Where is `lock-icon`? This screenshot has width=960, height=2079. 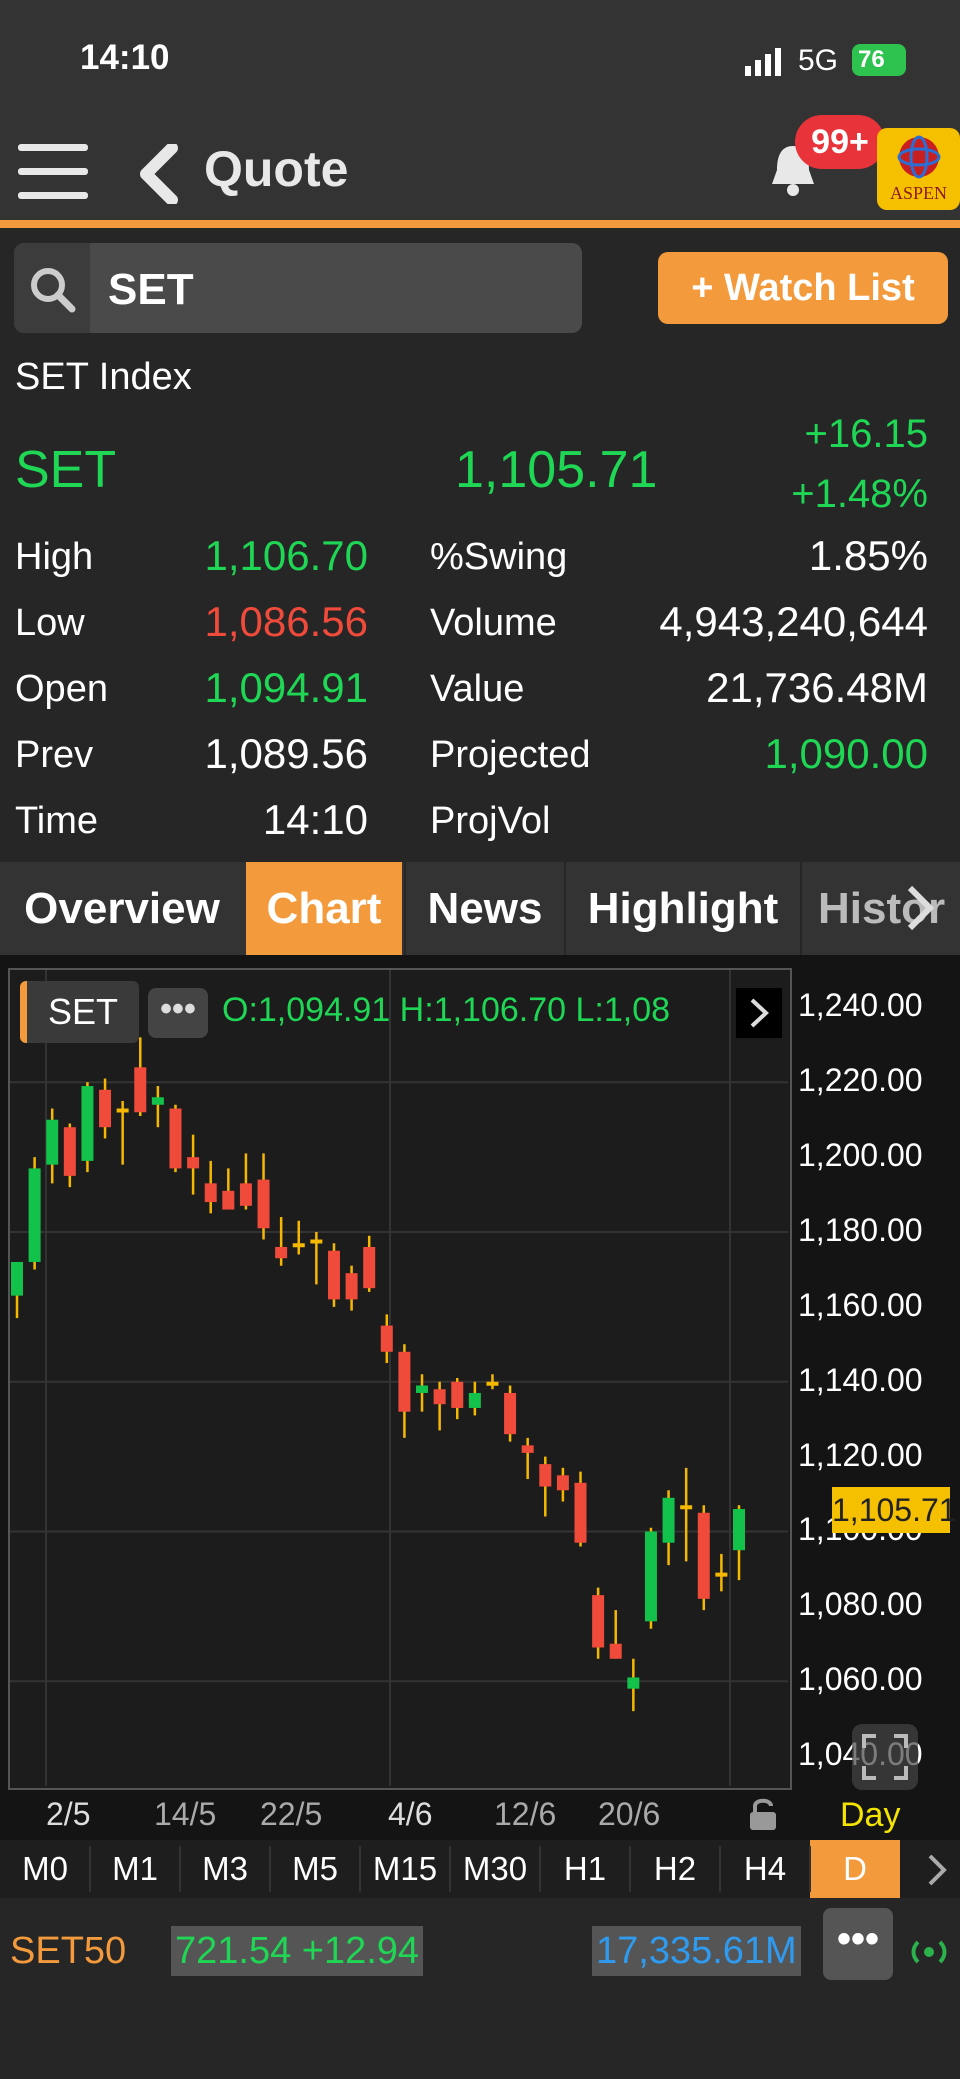
lock-icon is located at coordinates (763, 1814).